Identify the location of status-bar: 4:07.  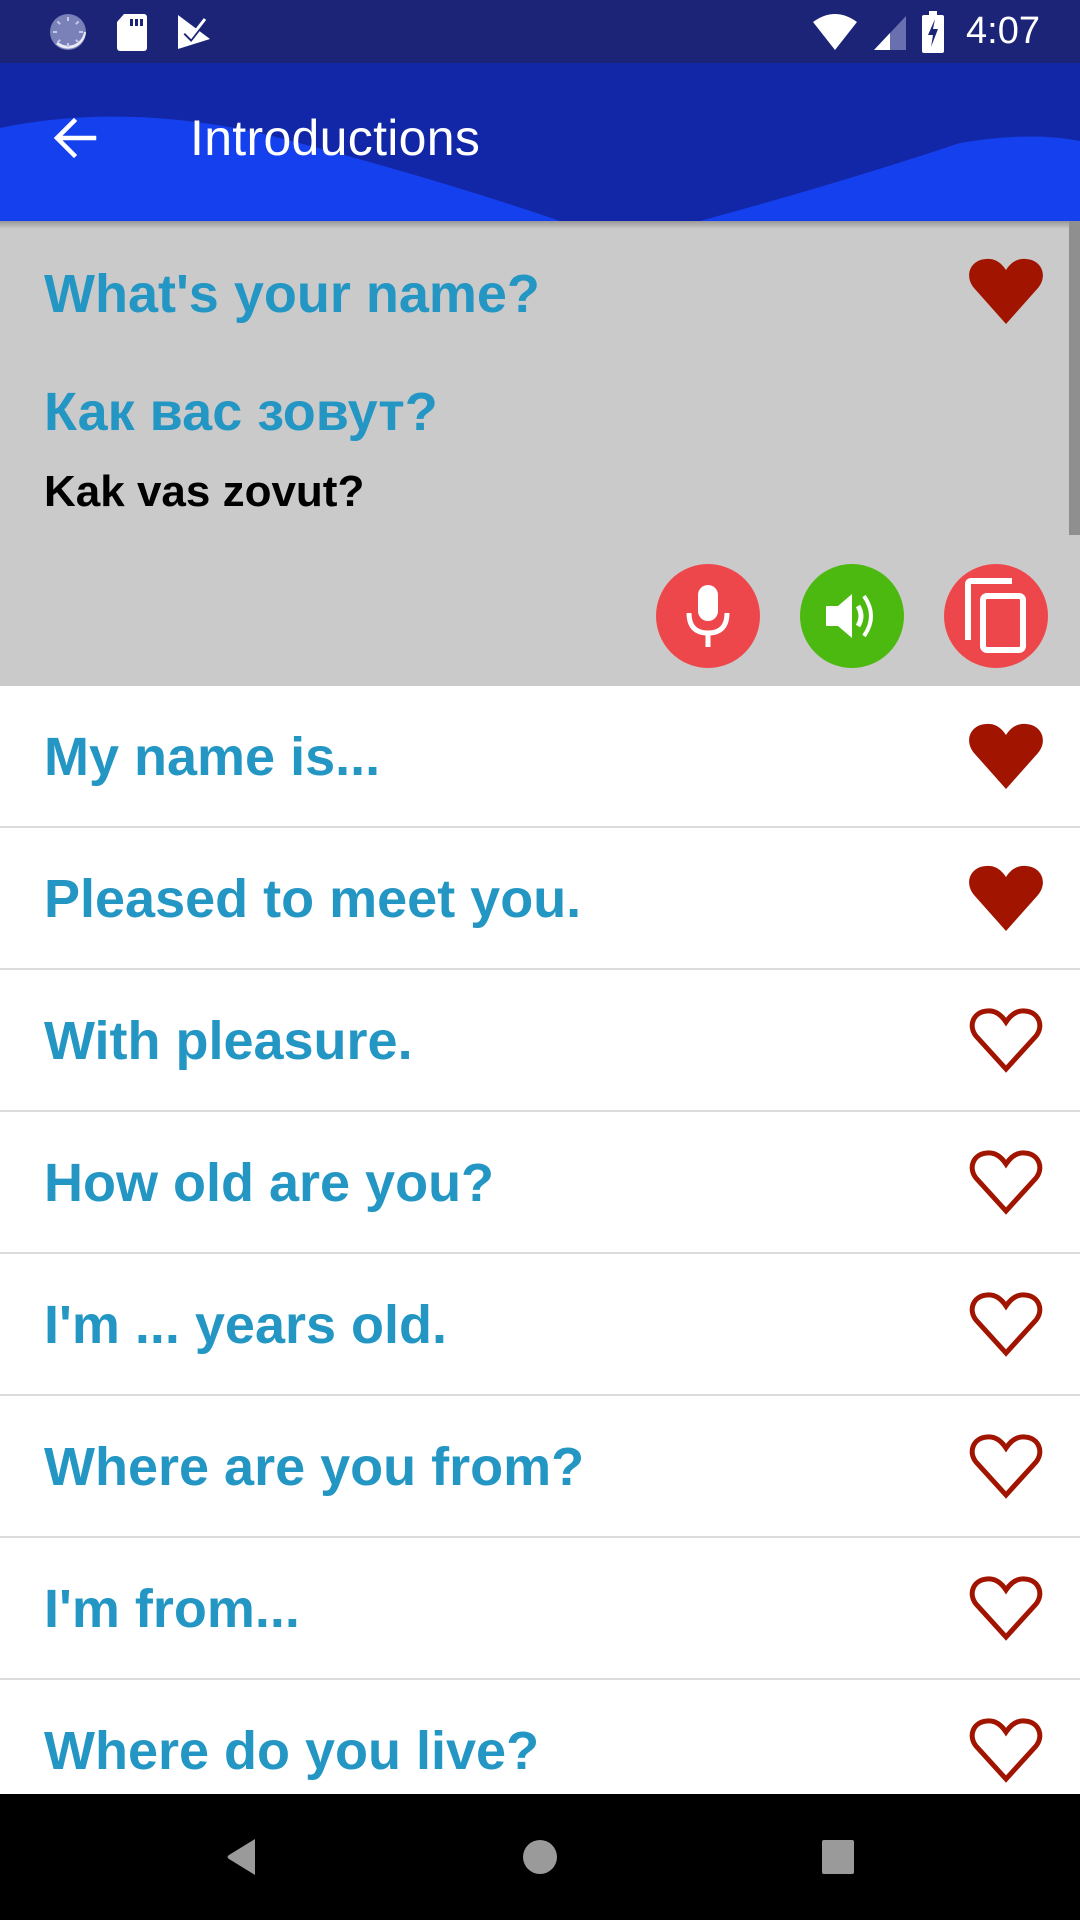
(540, 31).